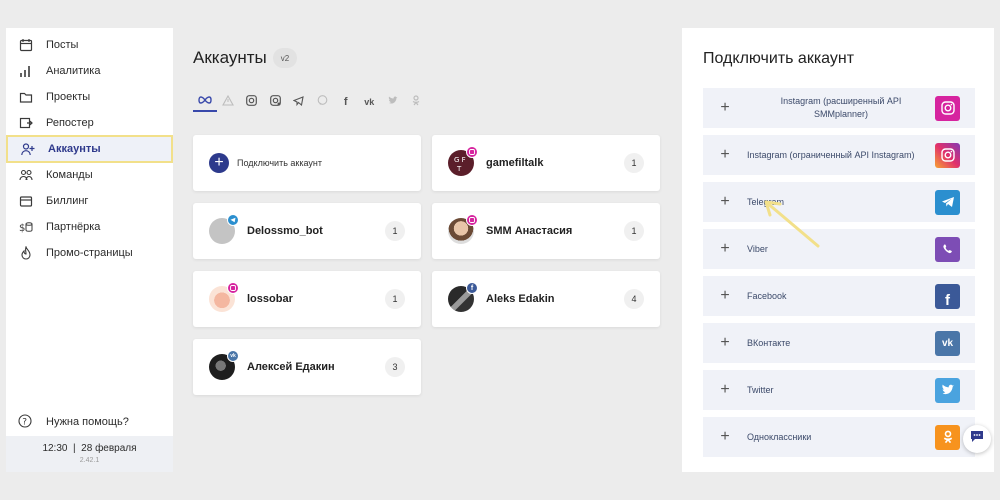 Image resolution: width=1000 pixels, height=500 pixels. Describe the element at coordinates (529, 231) in the screenshot. I see `account-name: SMM Анастасия` at that location.